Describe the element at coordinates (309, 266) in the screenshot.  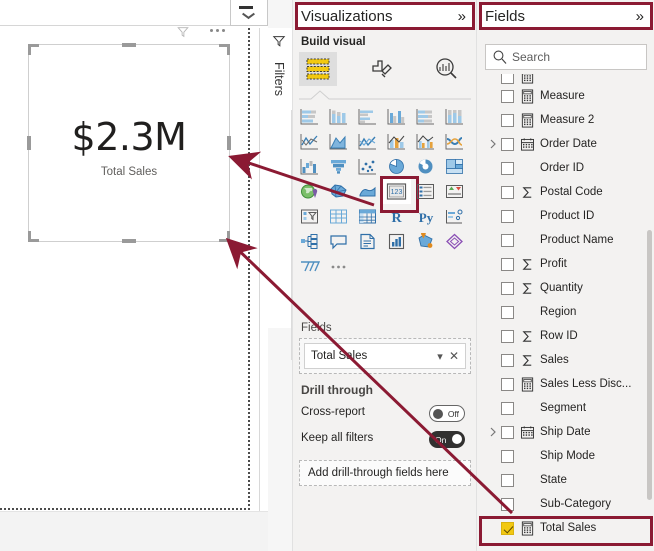
I see `power-automate-icon` at that location.